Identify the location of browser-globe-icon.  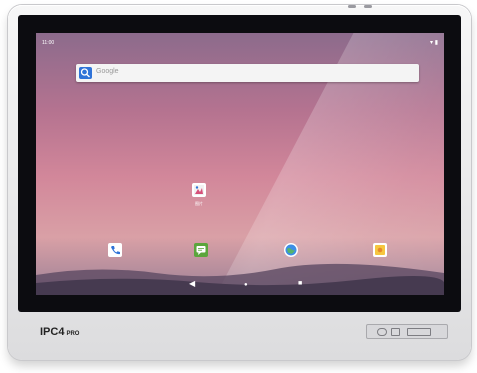
(291, 250).